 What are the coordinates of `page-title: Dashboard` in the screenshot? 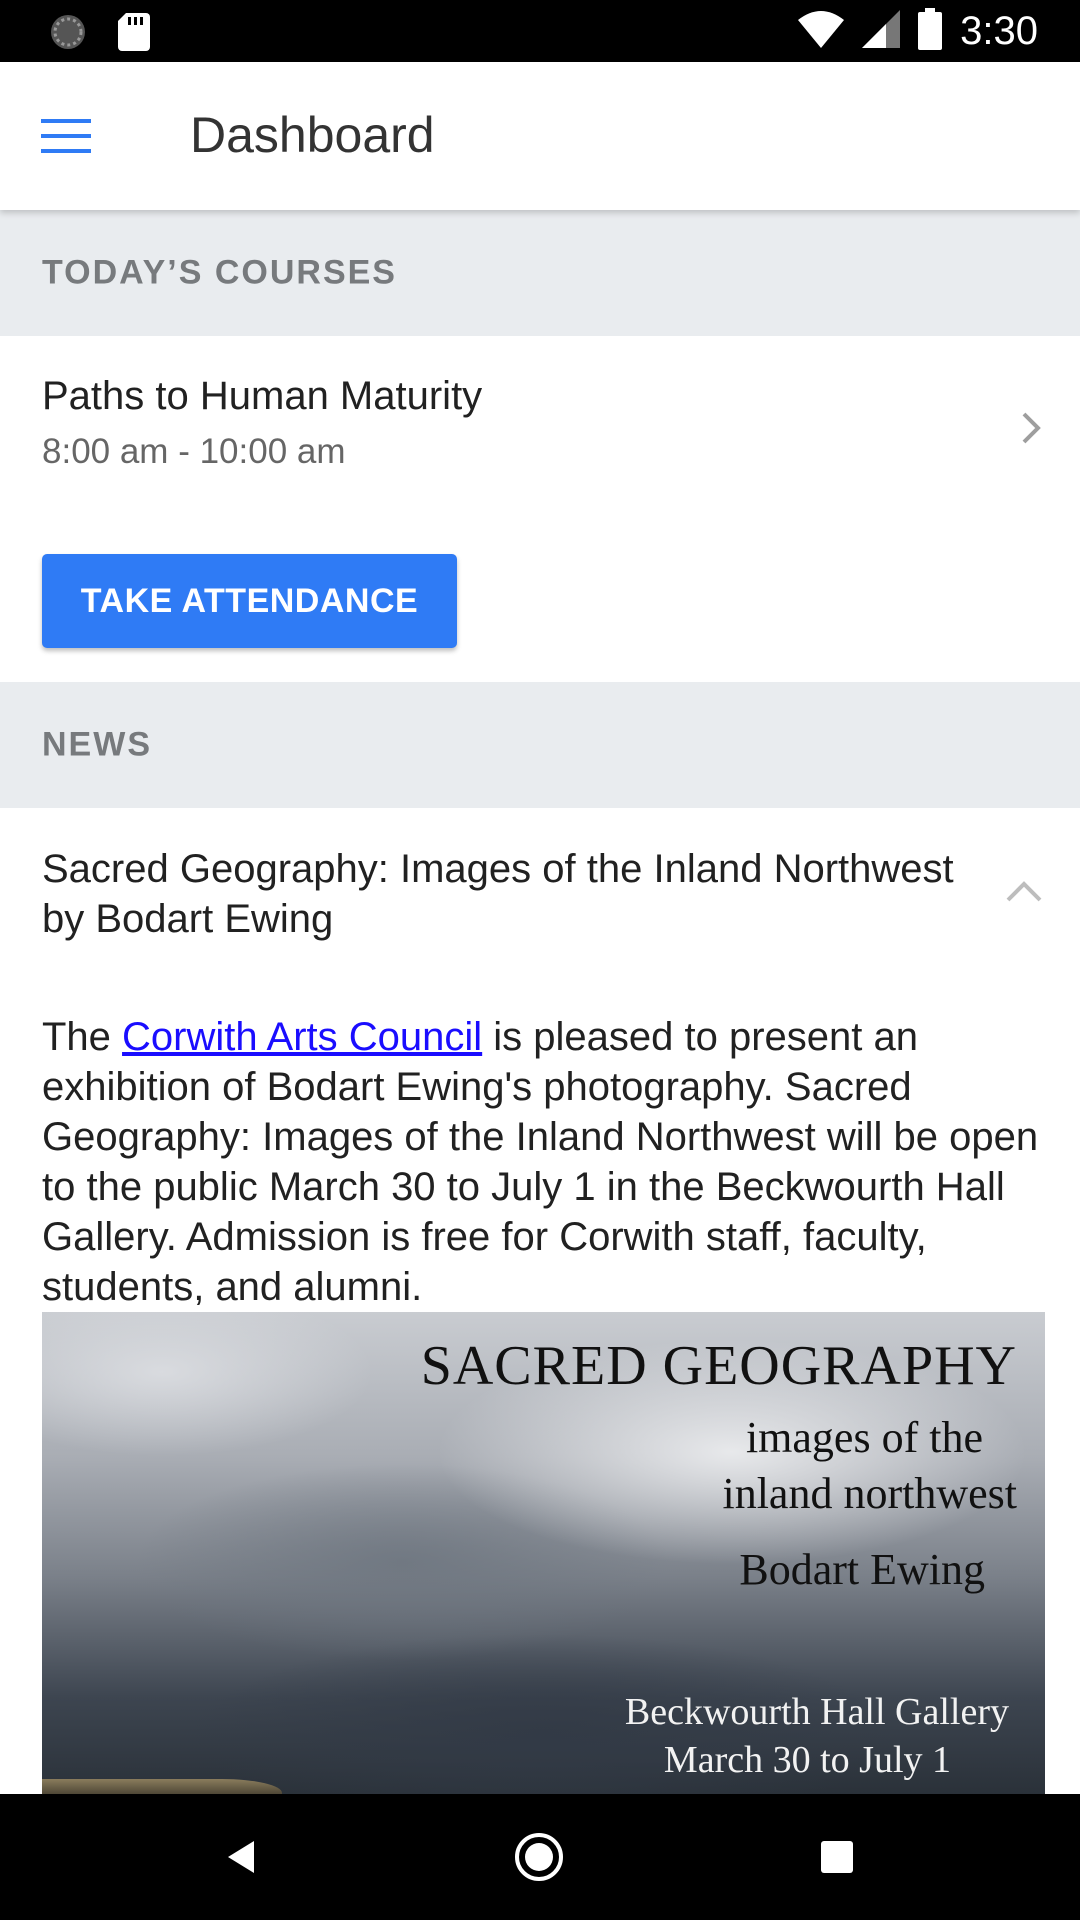 It's located at (312, 135).